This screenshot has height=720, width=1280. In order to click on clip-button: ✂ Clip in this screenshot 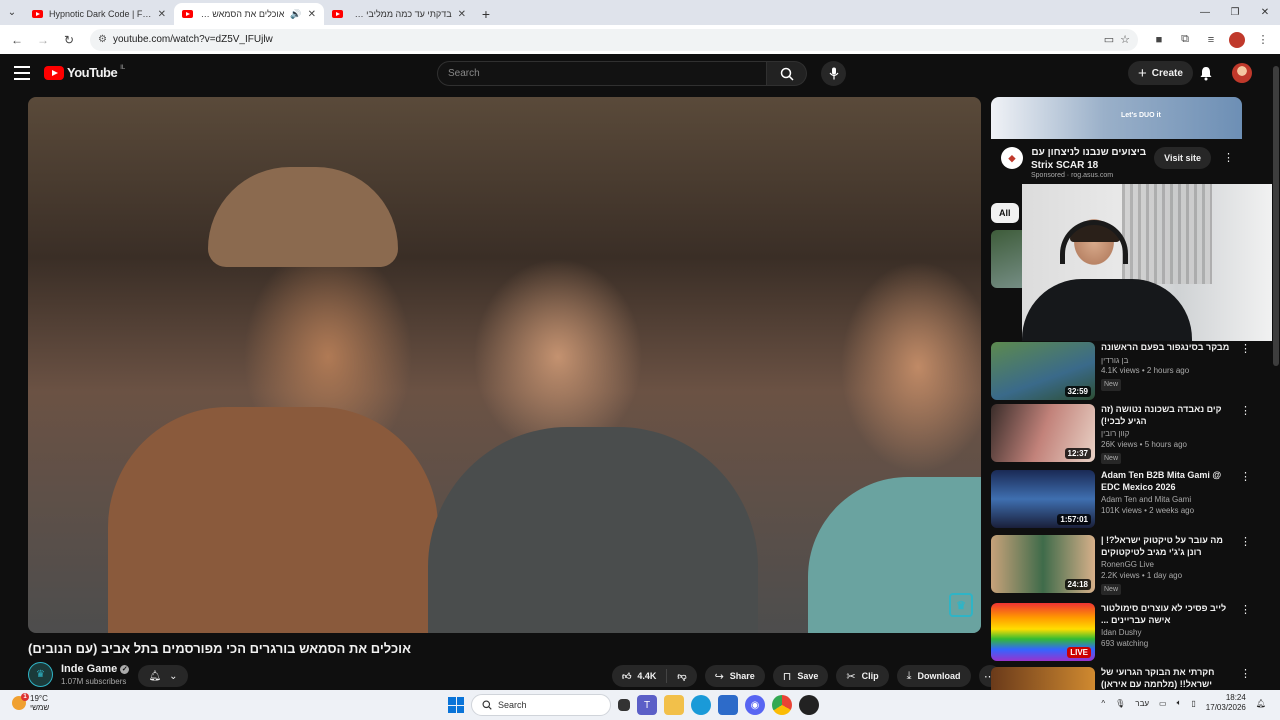, I will do `click(862, 676)`.